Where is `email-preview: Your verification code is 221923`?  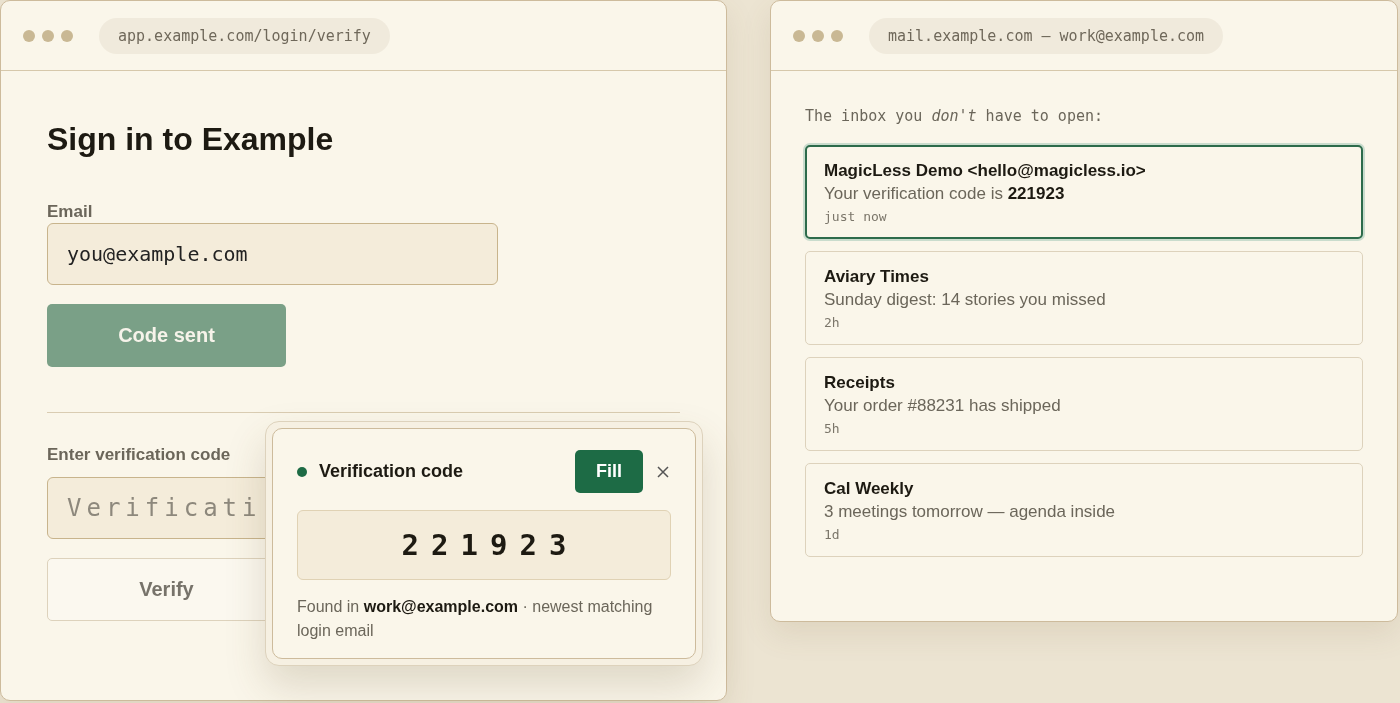 email-preview: Your verification code is 221923 is located at coordinates (945, 194).